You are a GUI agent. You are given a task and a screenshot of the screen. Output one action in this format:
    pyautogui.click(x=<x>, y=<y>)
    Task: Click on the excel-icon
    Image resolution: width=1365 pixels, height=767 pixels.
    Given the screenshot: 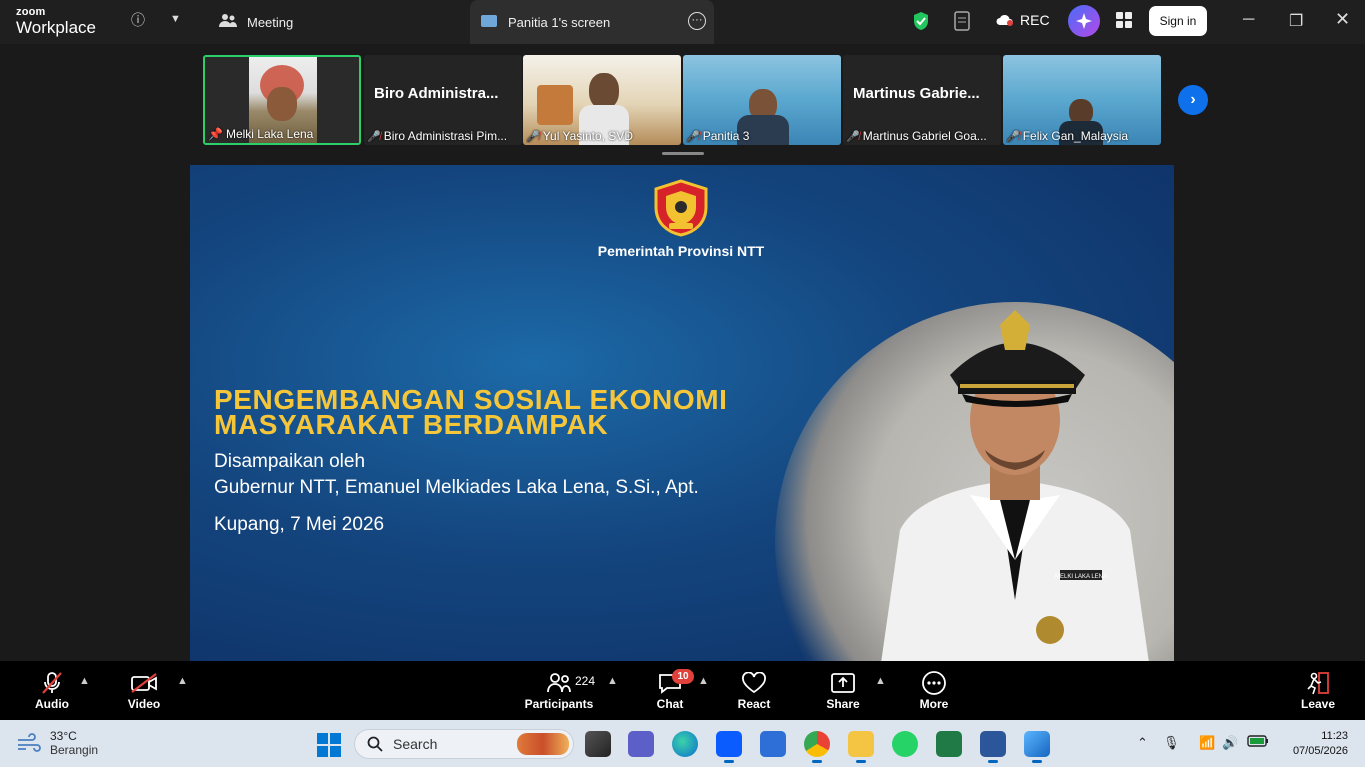 What is the action you would take?
    pyautogui.click(x=949, y=744)
    